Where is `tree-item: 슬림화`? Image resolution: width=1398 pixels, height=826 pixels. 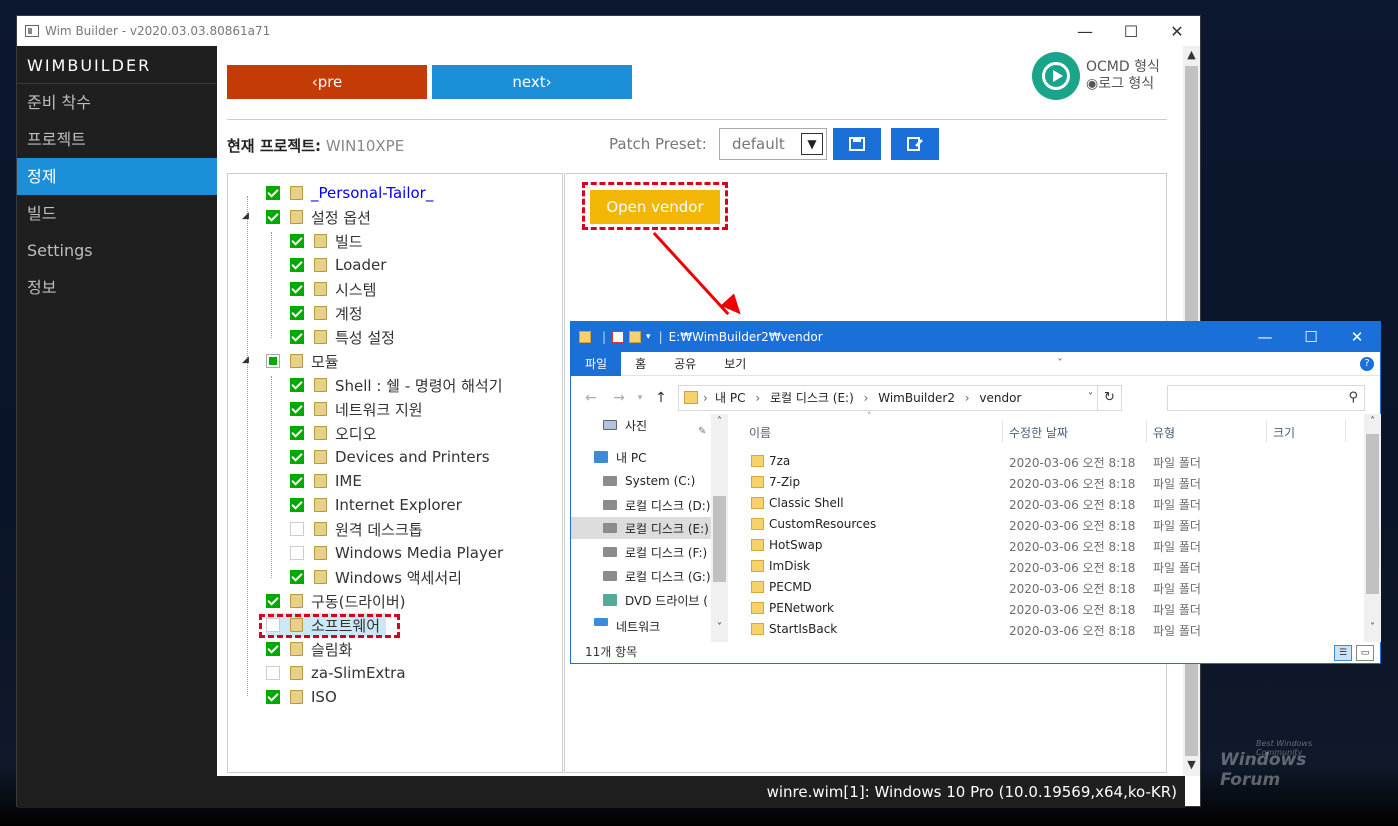
tree-item: 슬림화 is located at coordinates (309, 649).